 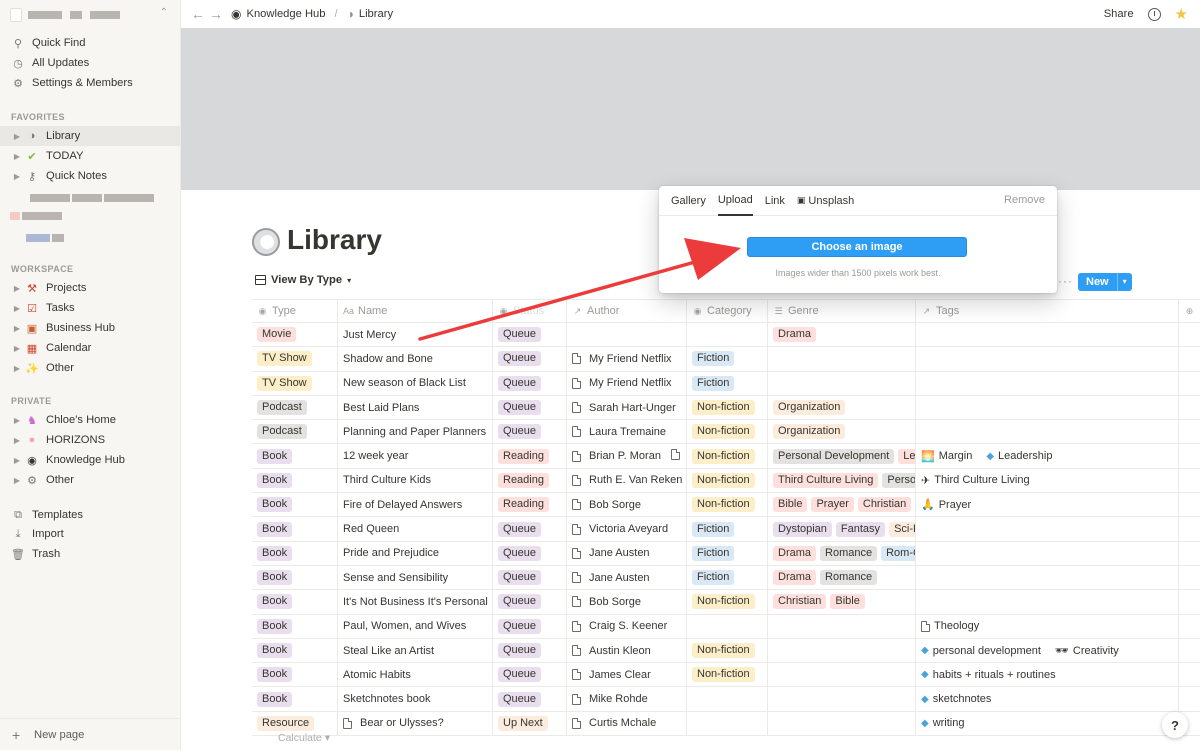 What do you see at coordinates (415, 505) in the screenshot?
I see `cell-name: Fire of Delayed Answers` at bounding box center [415, 505].